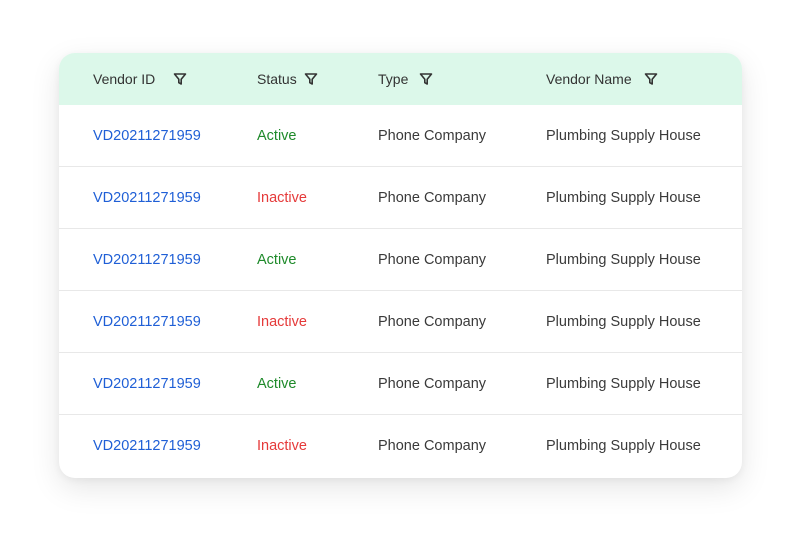 This screenshot has height=541, width=800. What do you see at coordinates (124, 79) in the screenshot?
I see `column-label: Vendor ID` at bounding box center [124, 79].